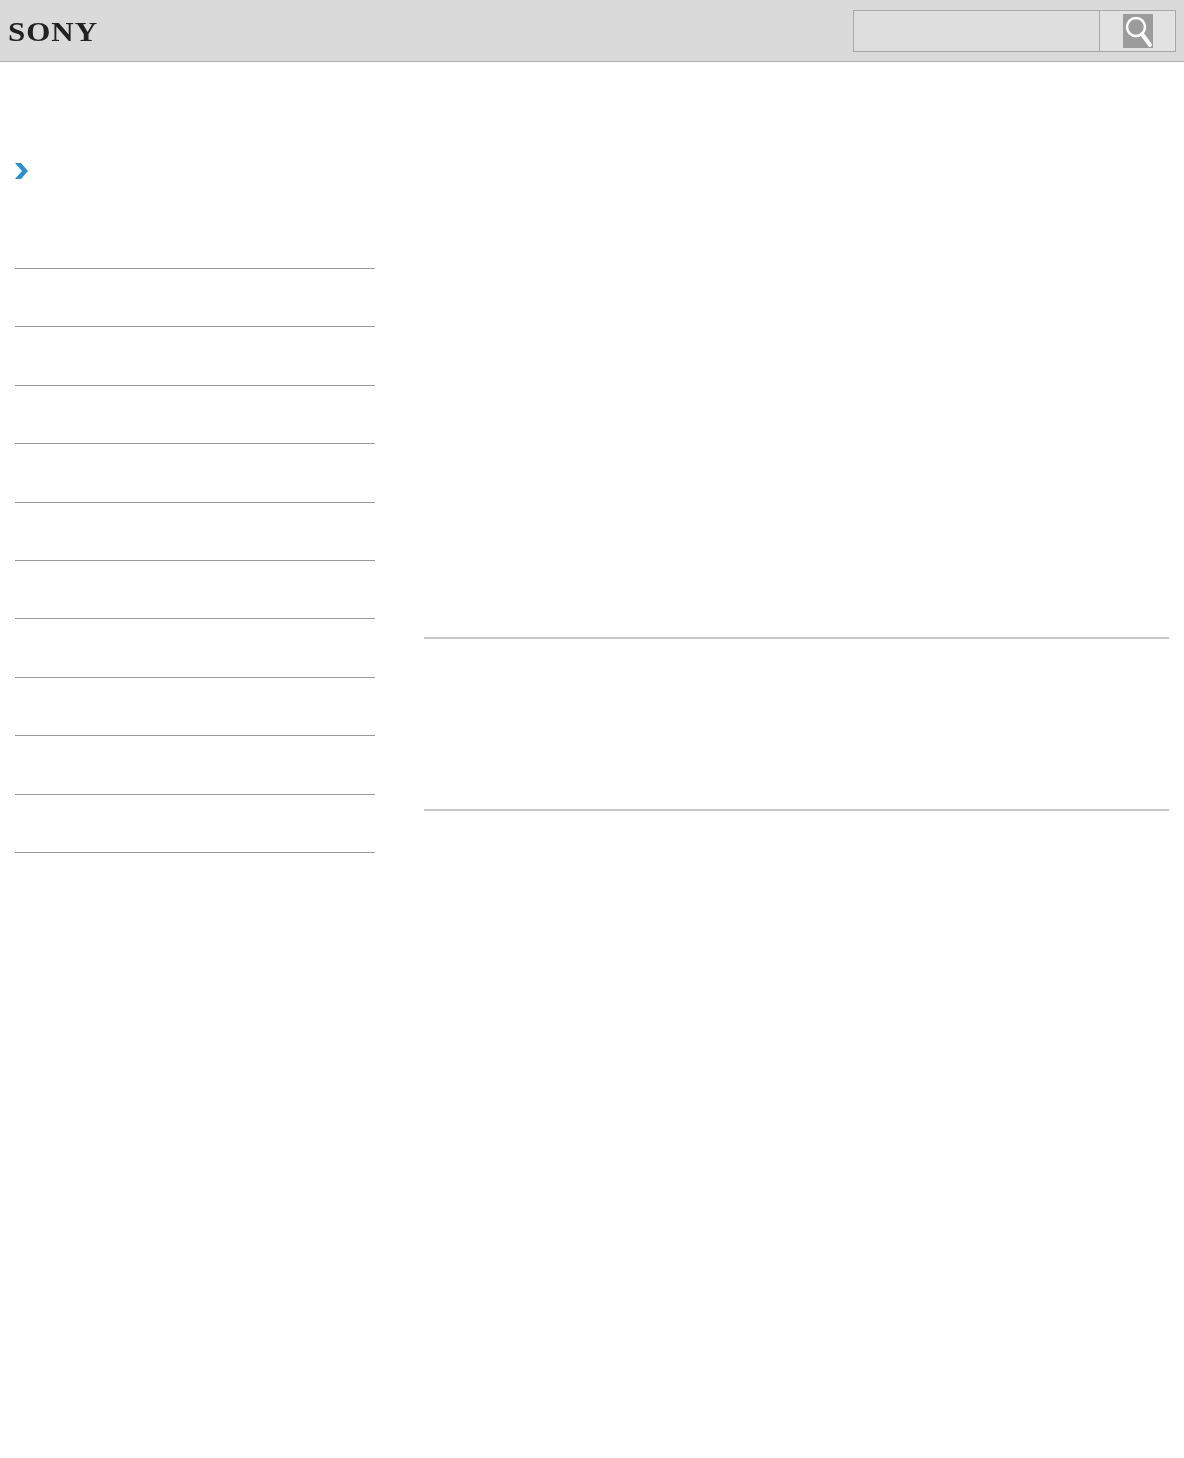 Image resolution: width=1184 pixels, height=1458 pixels. I want to click on search-field, so click(976, 30).